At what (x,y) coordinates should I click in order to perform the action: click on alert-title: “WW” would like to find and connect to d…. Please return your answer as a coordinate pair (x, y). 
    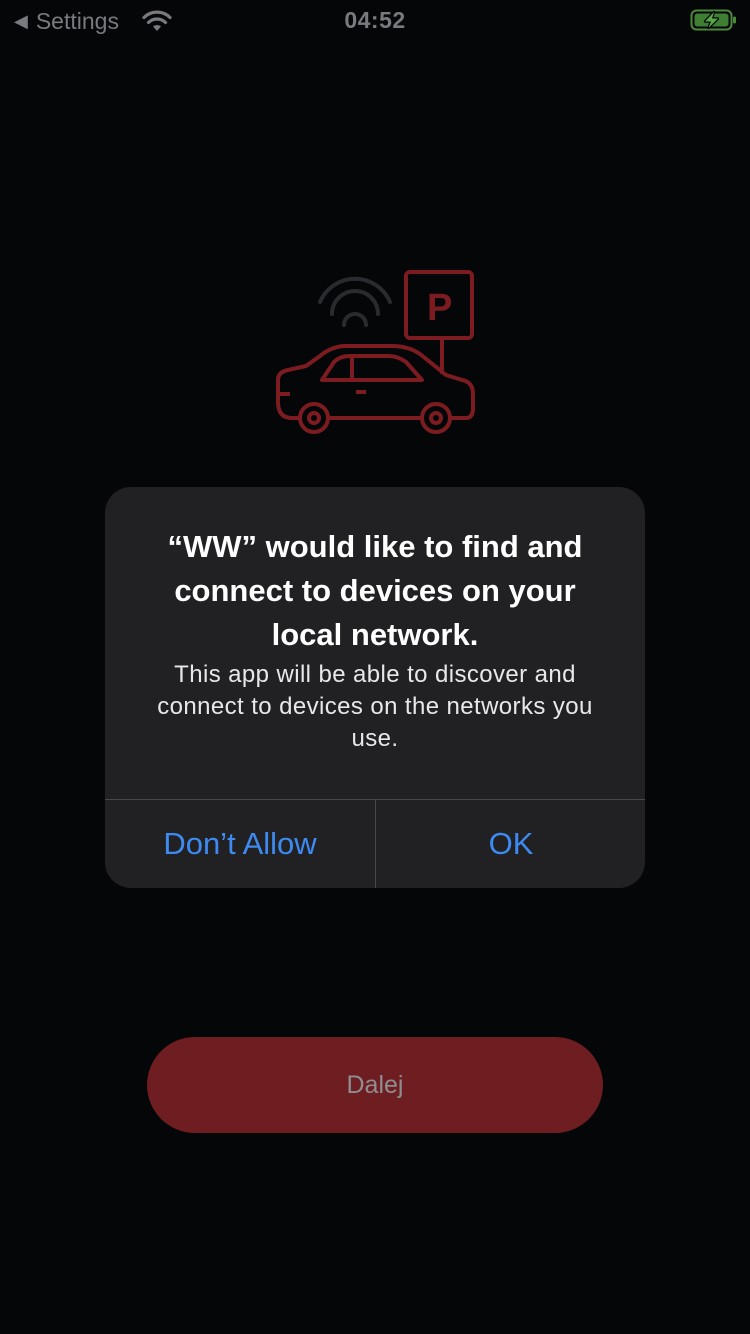
    Looking at the image, I should click on (375, 590).